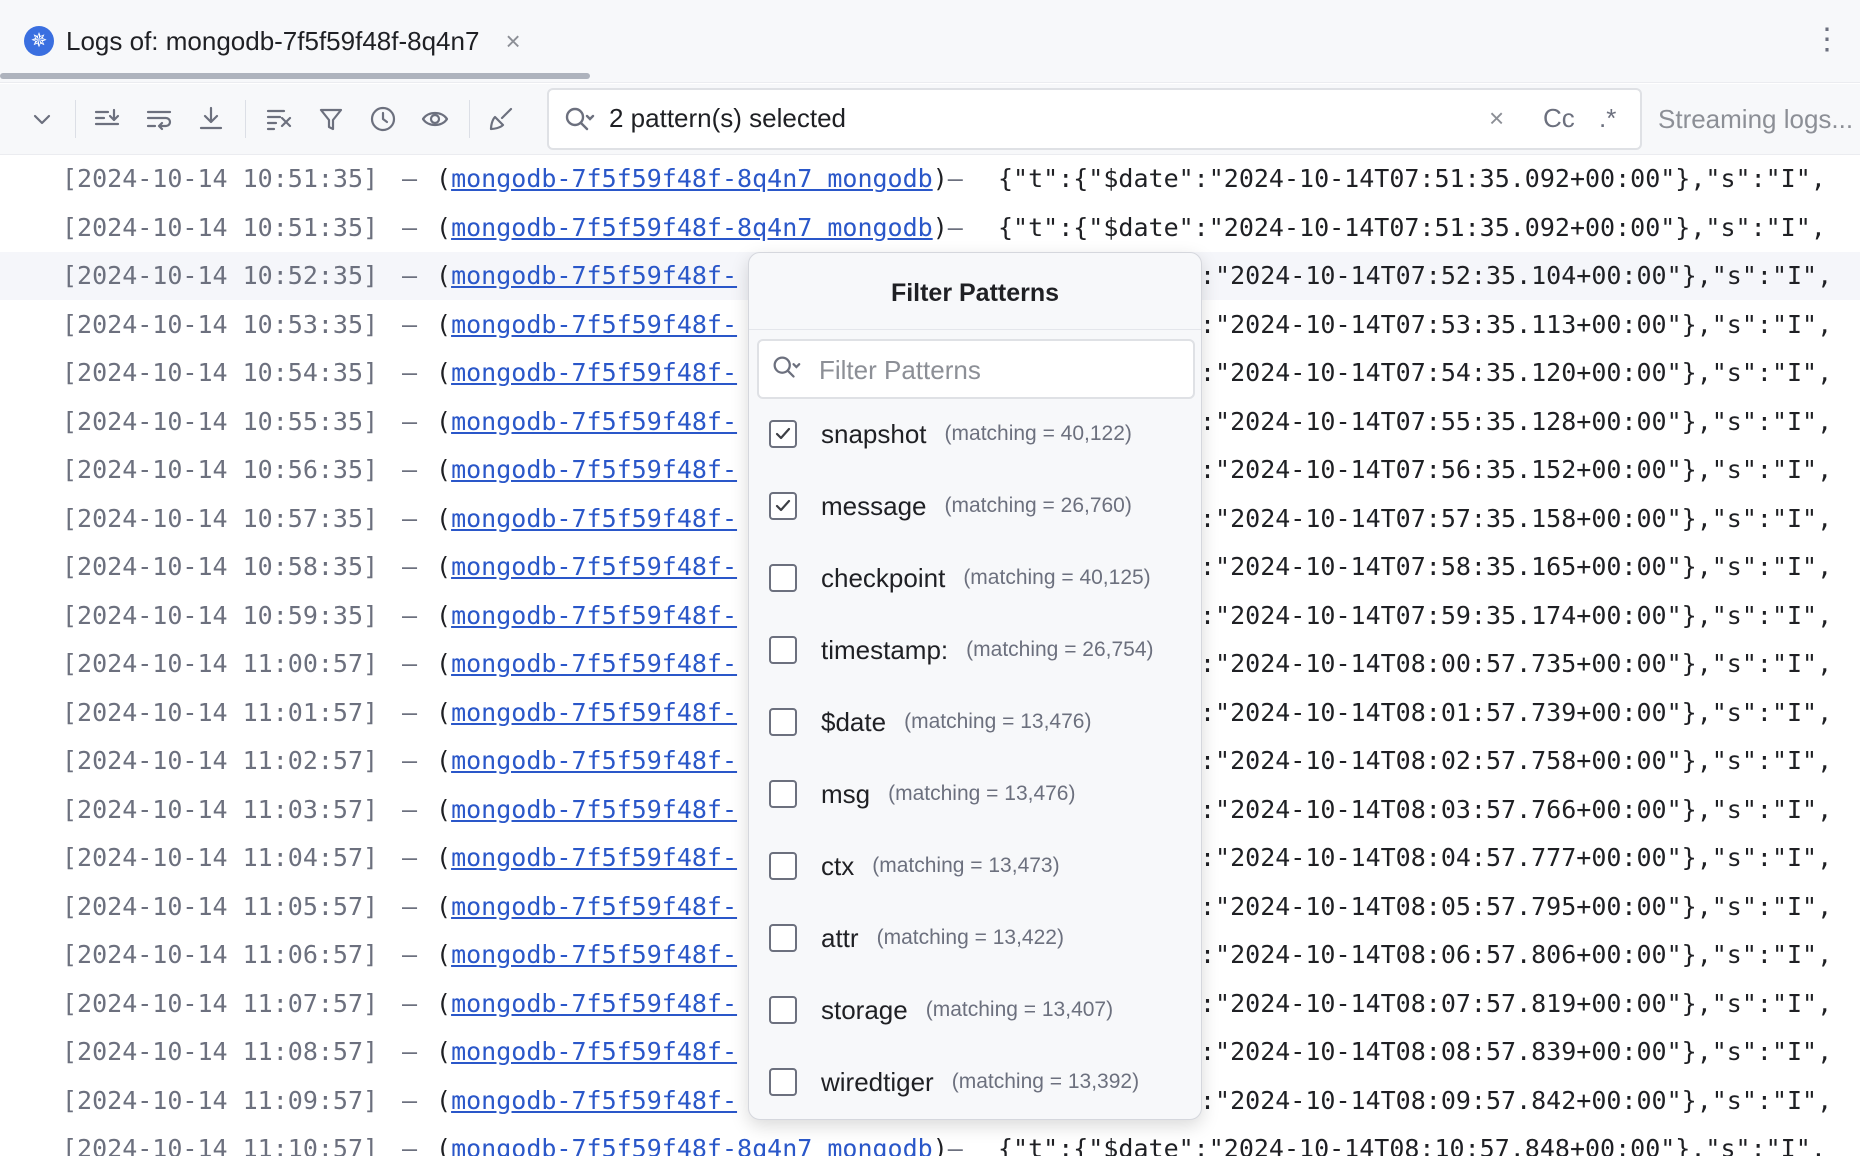 Image resolution: width=1860 pixels, height=1156 pixels. I want to click on clear-broom-icon, so click(501, 119).